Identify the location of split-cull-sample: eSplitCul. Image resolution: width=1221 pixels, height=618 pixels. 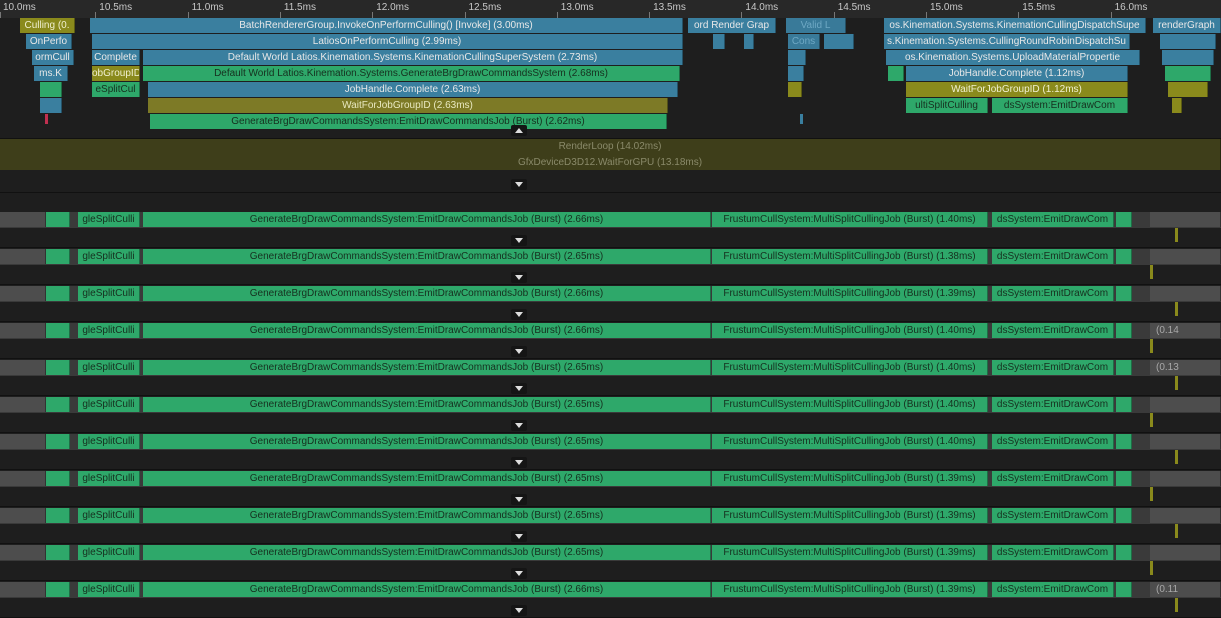
(116, 89).